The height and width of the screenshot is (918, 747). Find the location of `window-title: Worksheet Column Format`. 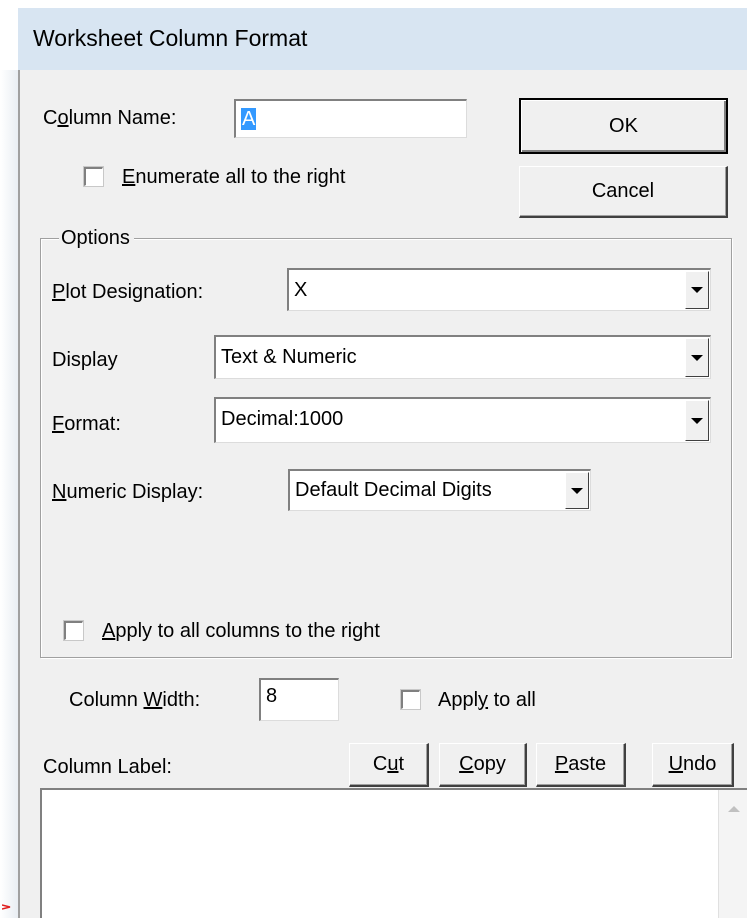

window-title: Worksheet Column Format is located at coordinates (170, 38).